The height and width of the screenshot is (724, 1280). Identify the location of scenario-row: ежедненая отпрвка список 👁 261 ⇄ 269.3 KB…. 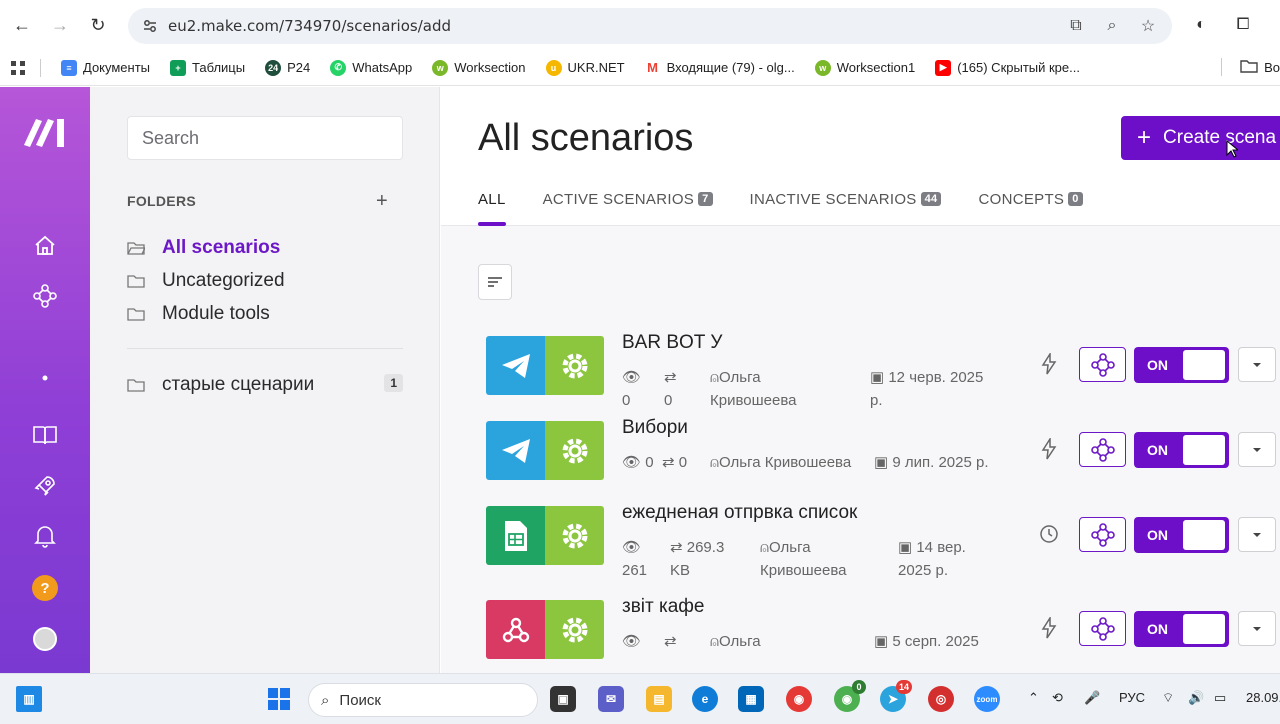
(883, 549).